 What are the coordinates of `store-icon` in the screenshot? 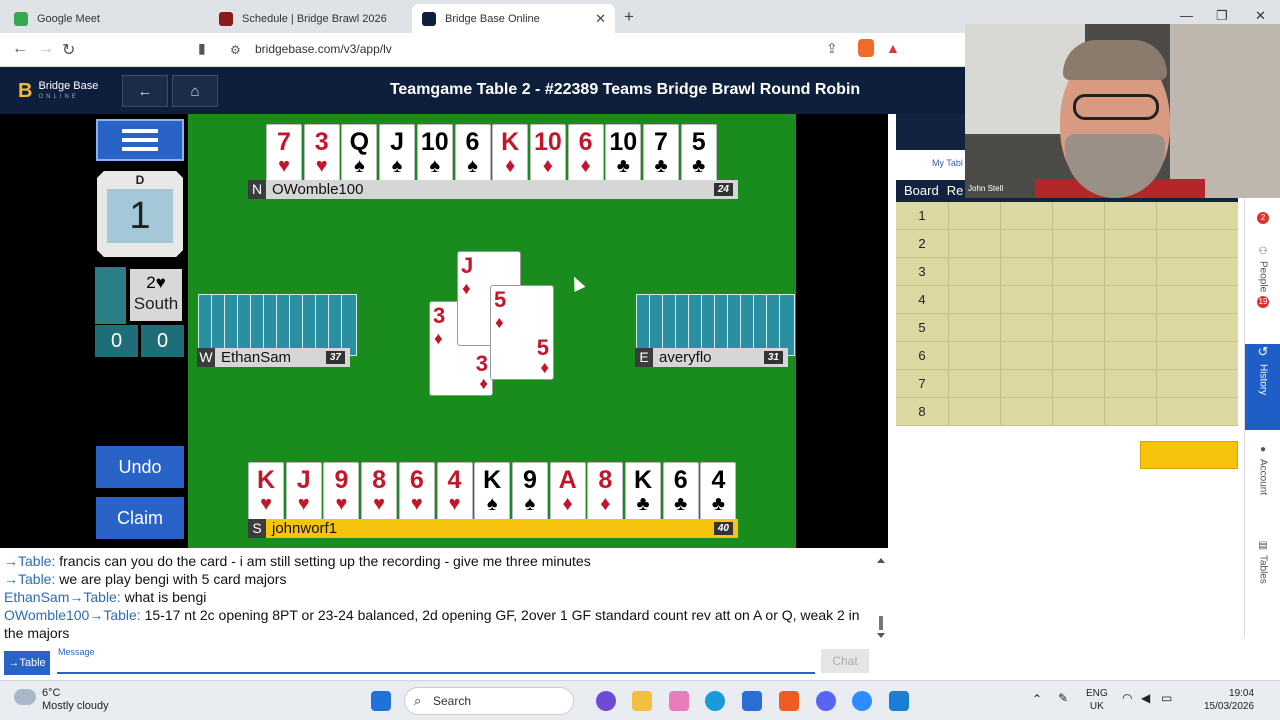 It's located at (752, 701).